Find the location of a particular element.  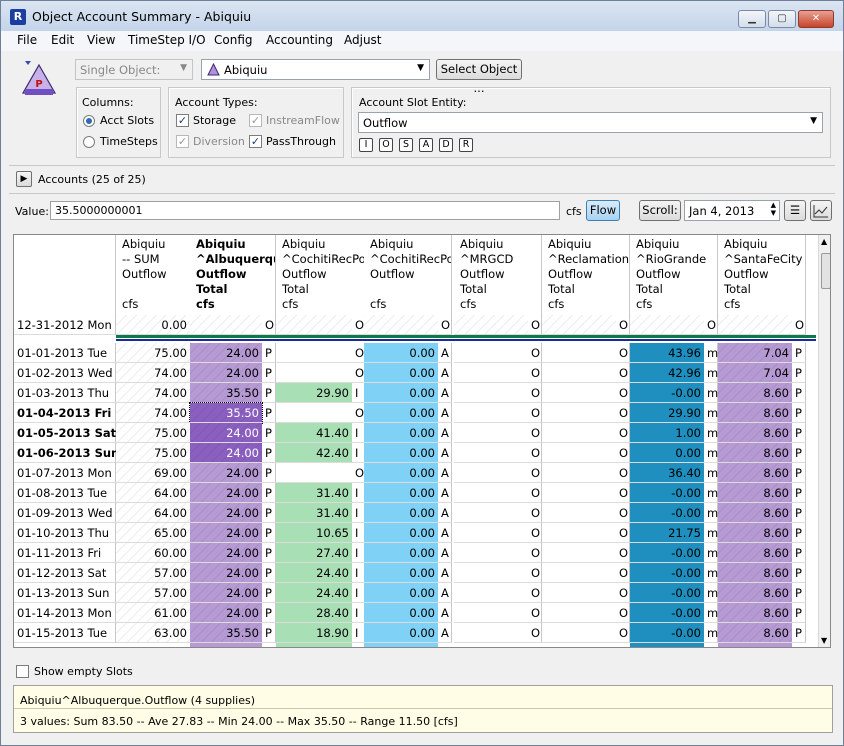

menu-file: File is located at coordinates (27, 40).